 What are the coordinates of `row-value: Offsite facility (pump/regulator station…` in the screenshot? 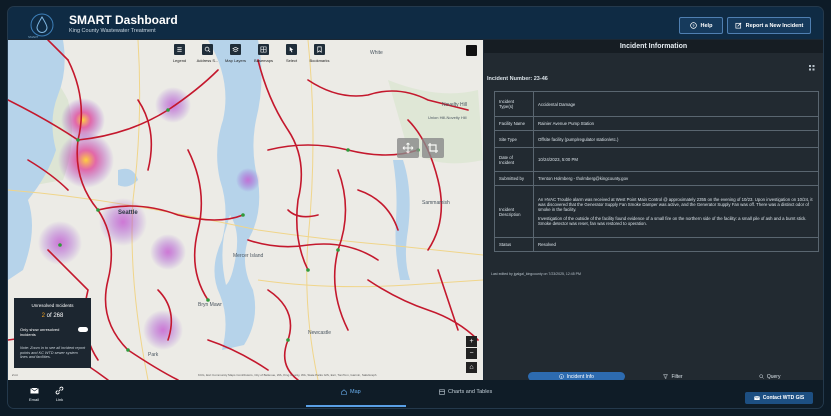 It's located at (676, 139).